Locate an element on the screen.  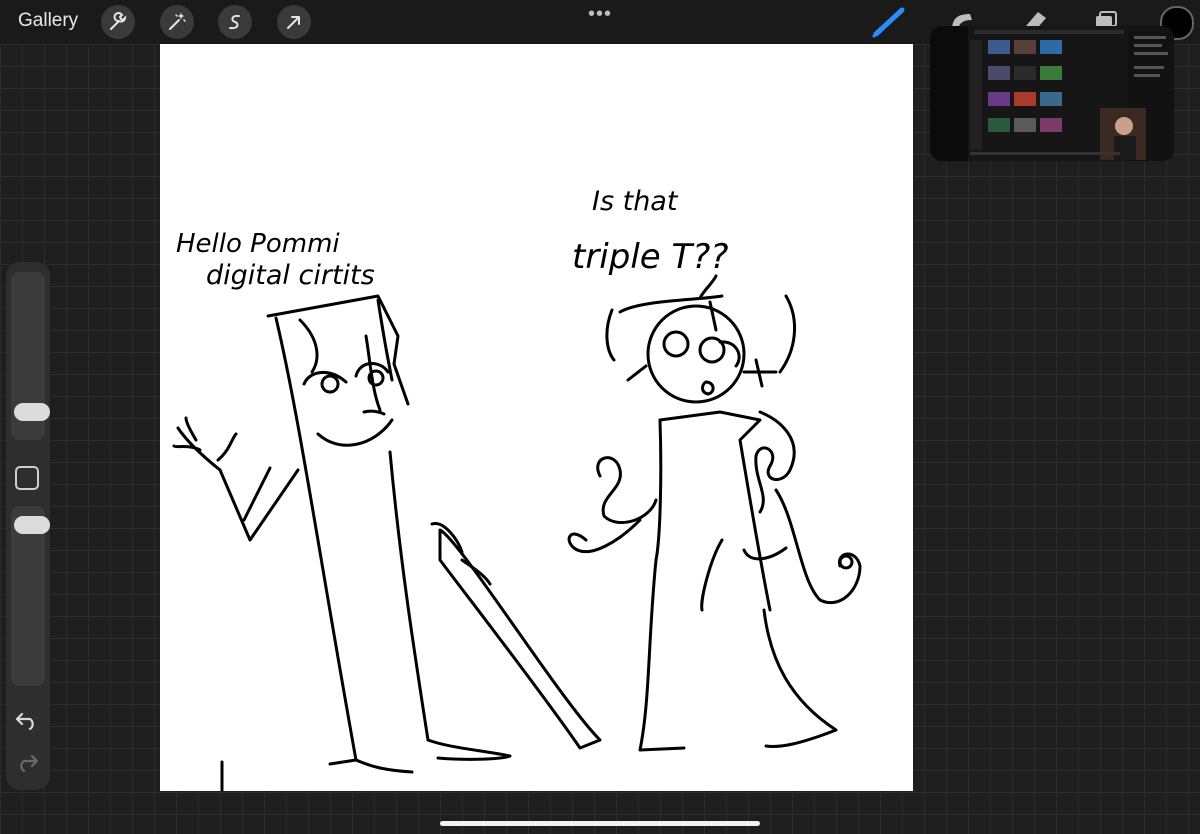
selection-button is located at coordinates (235, 22).